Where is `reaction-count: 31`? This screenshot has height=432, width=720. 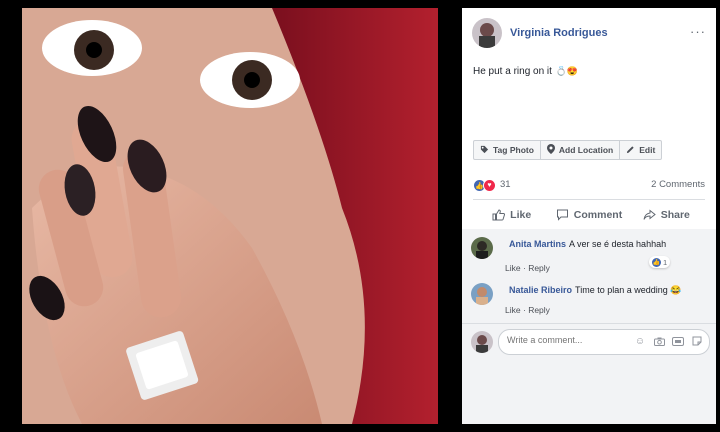 reaction-count: 31 is located at coordinates (505, 184).